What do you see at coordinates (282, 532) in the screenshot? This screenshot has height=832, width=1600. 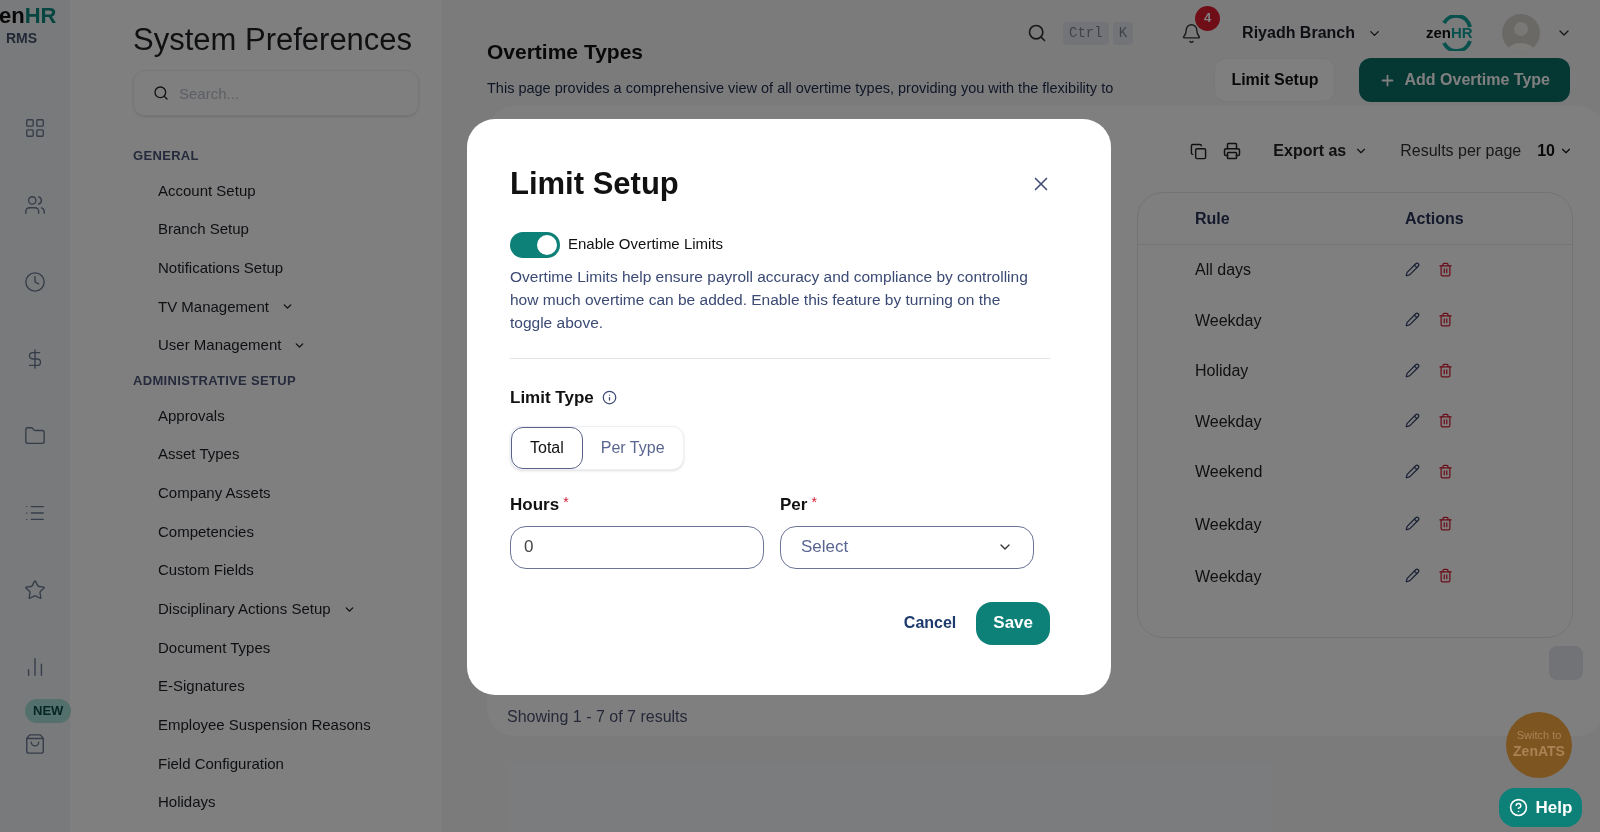 I see `settings-item: Competencies` at bounding box center [282, 532].